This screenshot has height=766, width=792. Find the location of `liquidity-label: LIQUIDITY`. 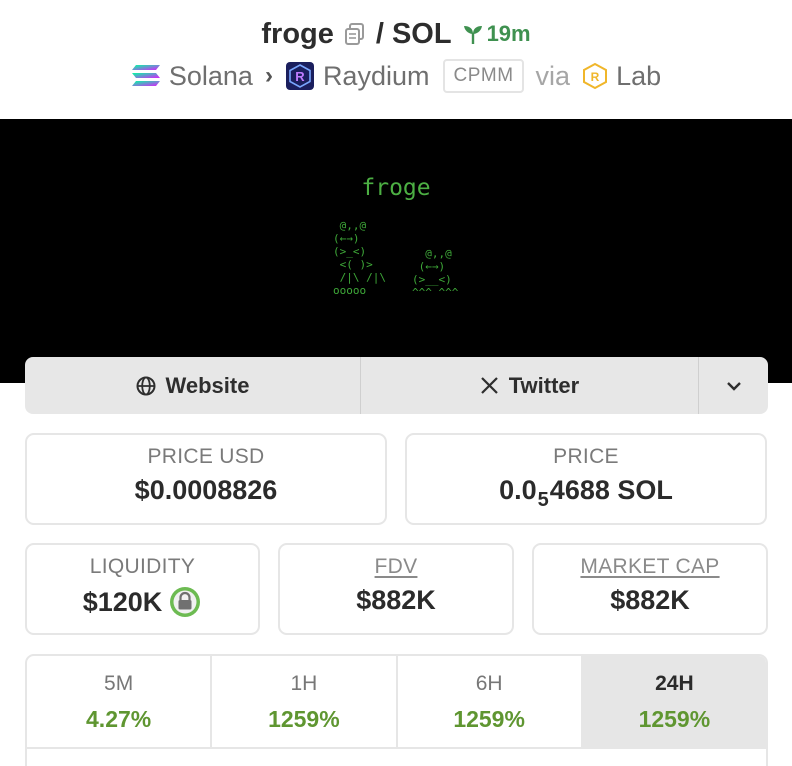

liquidity-label: LIQUIDITY is located at coordinates (142, 566).